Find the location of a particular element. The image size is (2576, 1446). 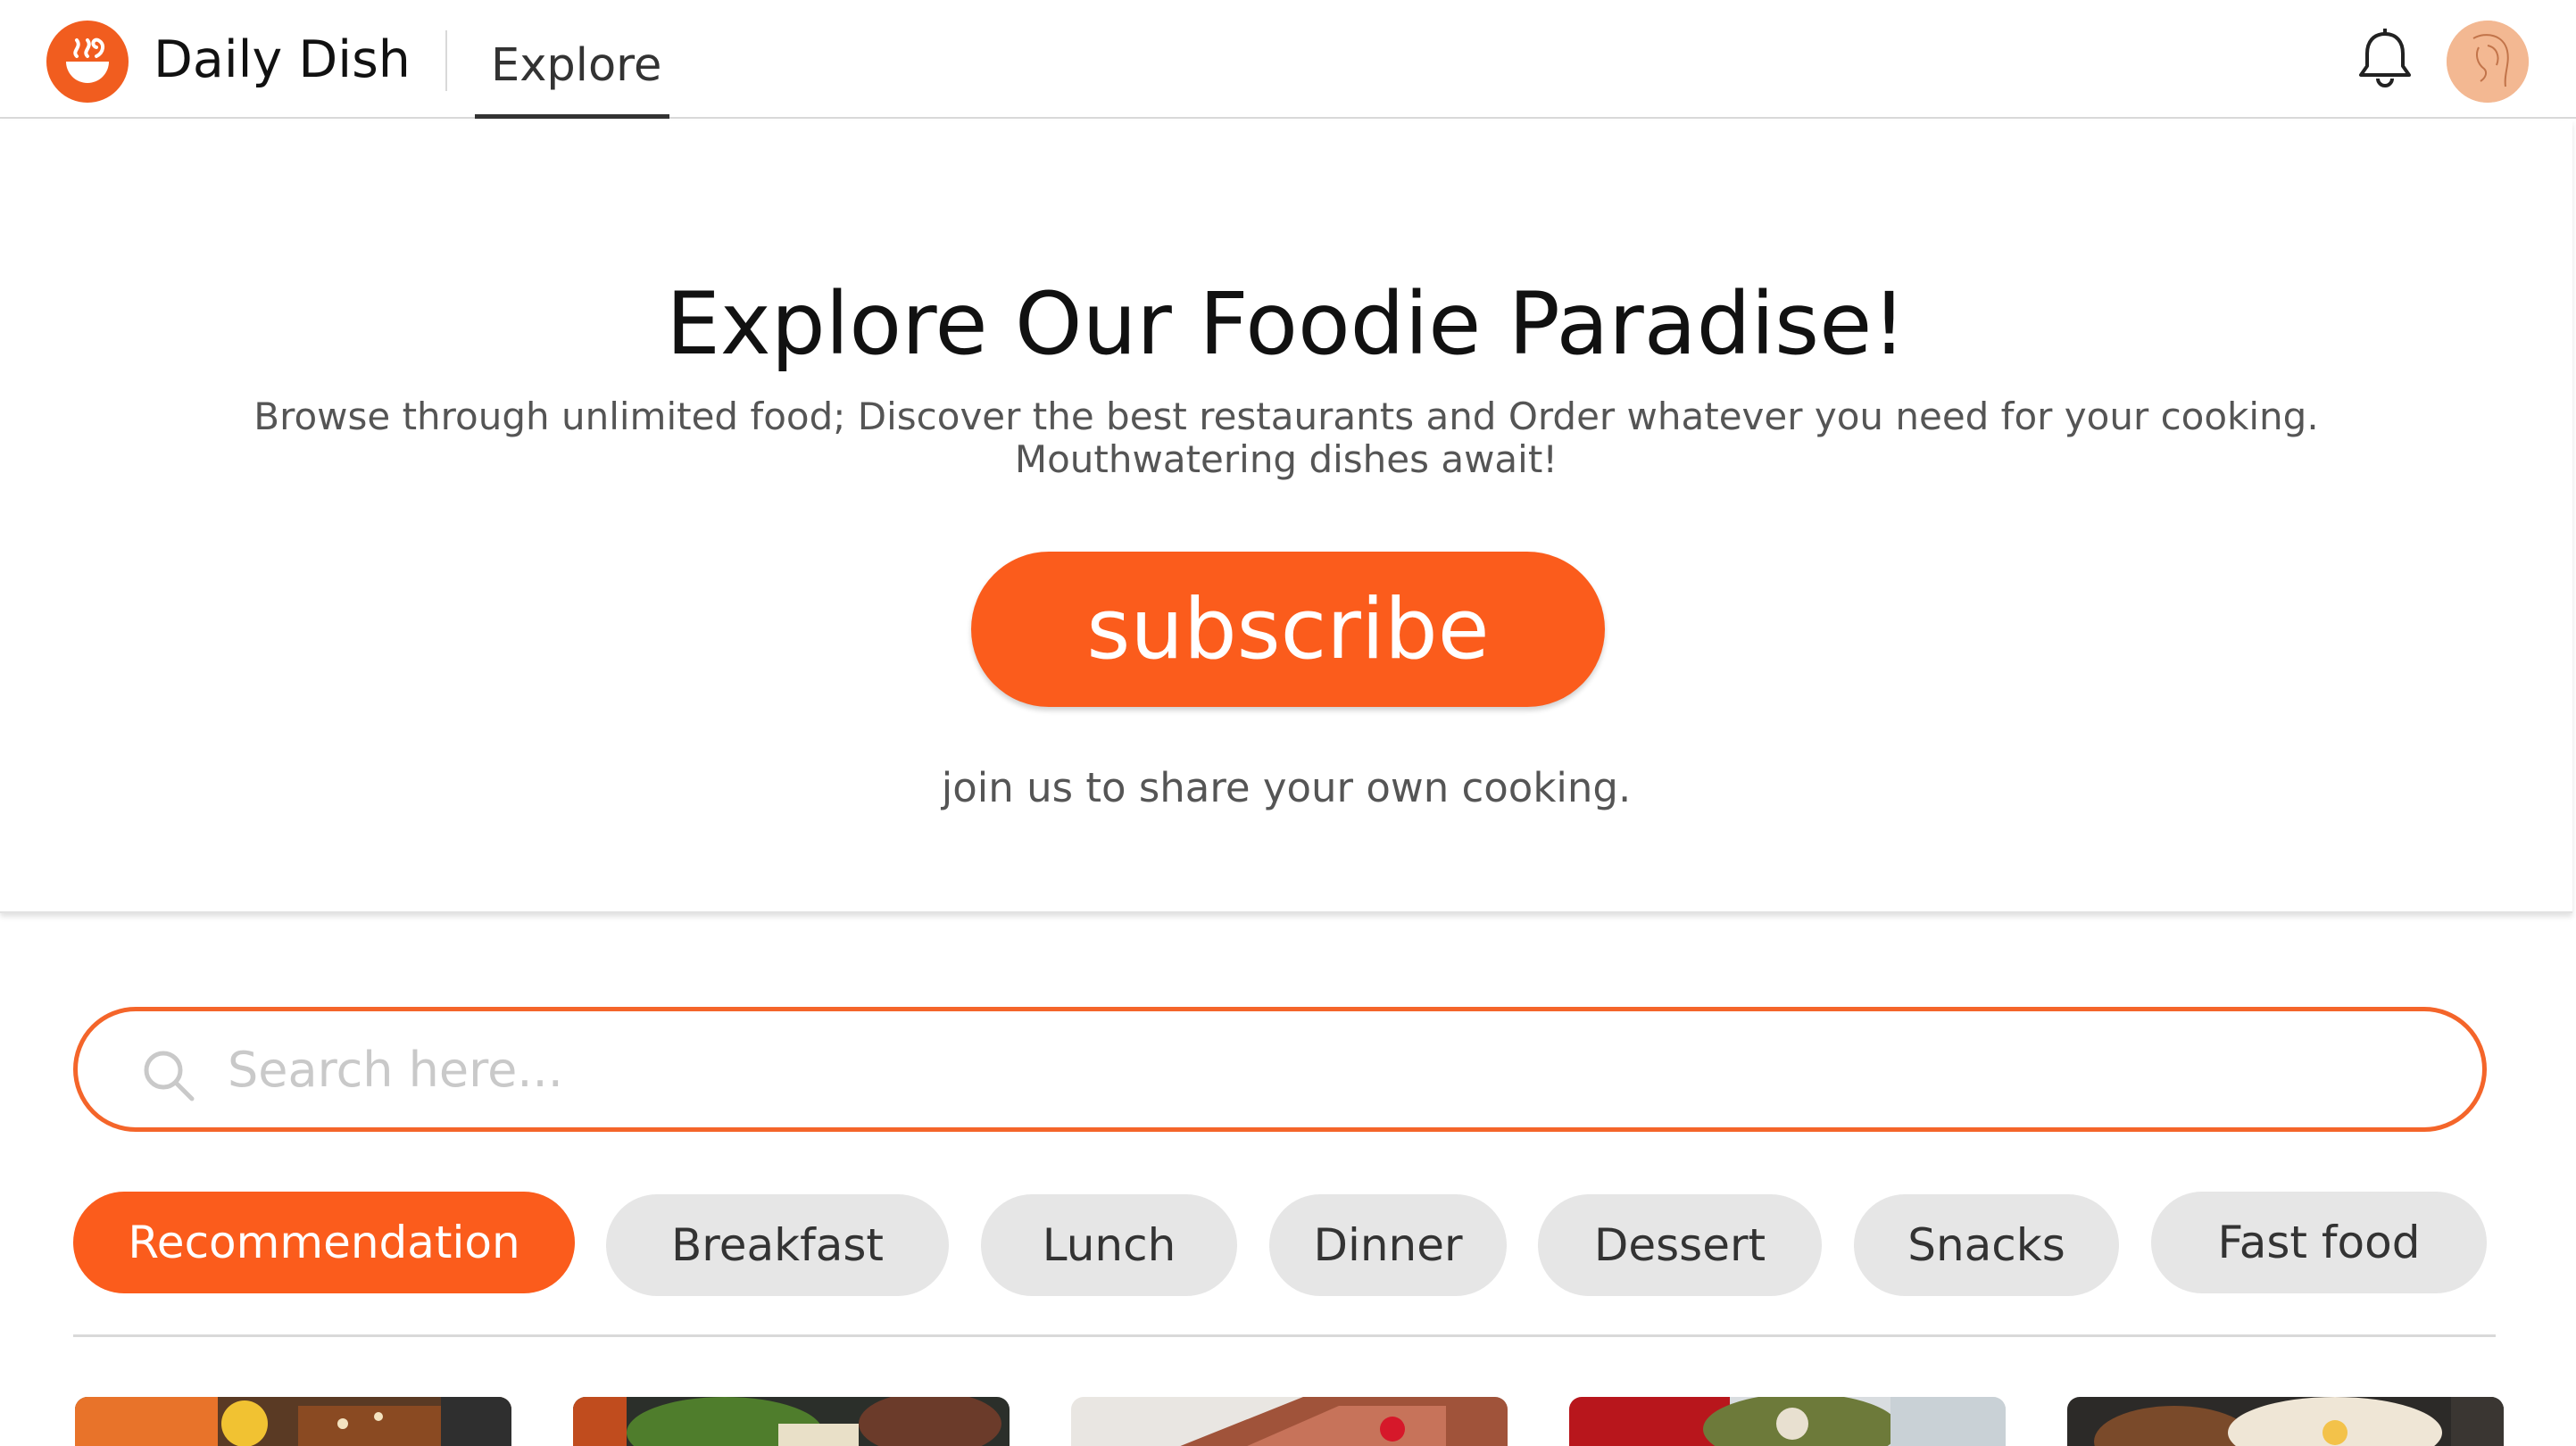

hero-title: Explore Our Foodie Paradise! is located at coordinates (1286, 324).